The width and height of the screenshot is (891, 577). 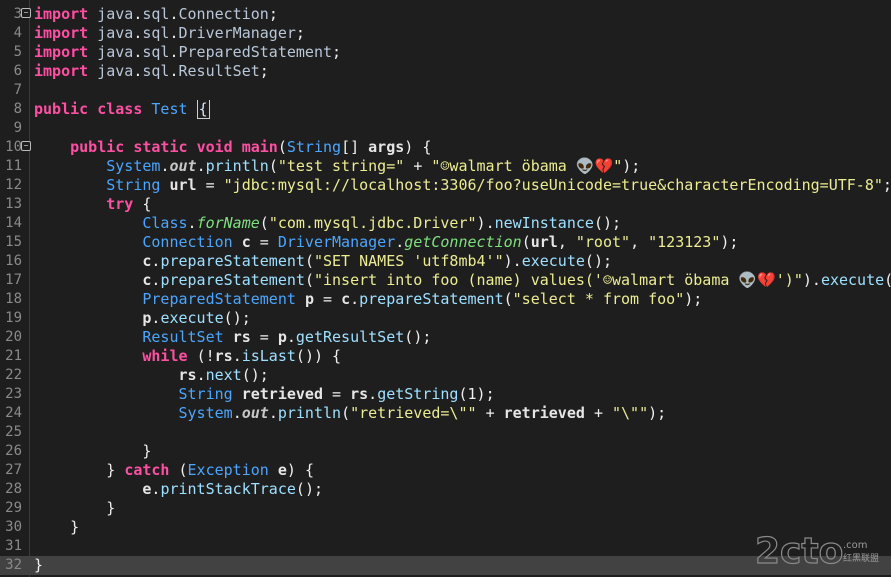 I want to click on line-number: 5, so click(x=17, y=52).